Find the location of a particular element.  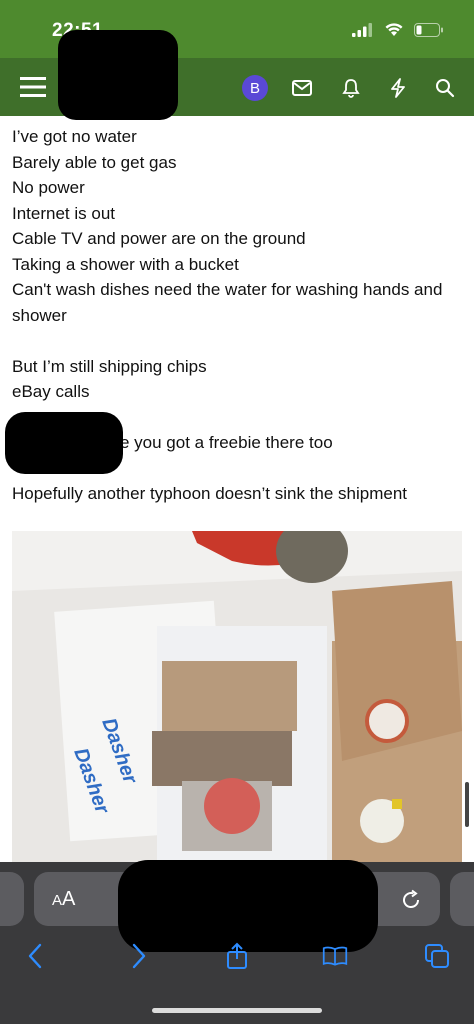

wifi-icon is located at coordinates (394, 29).